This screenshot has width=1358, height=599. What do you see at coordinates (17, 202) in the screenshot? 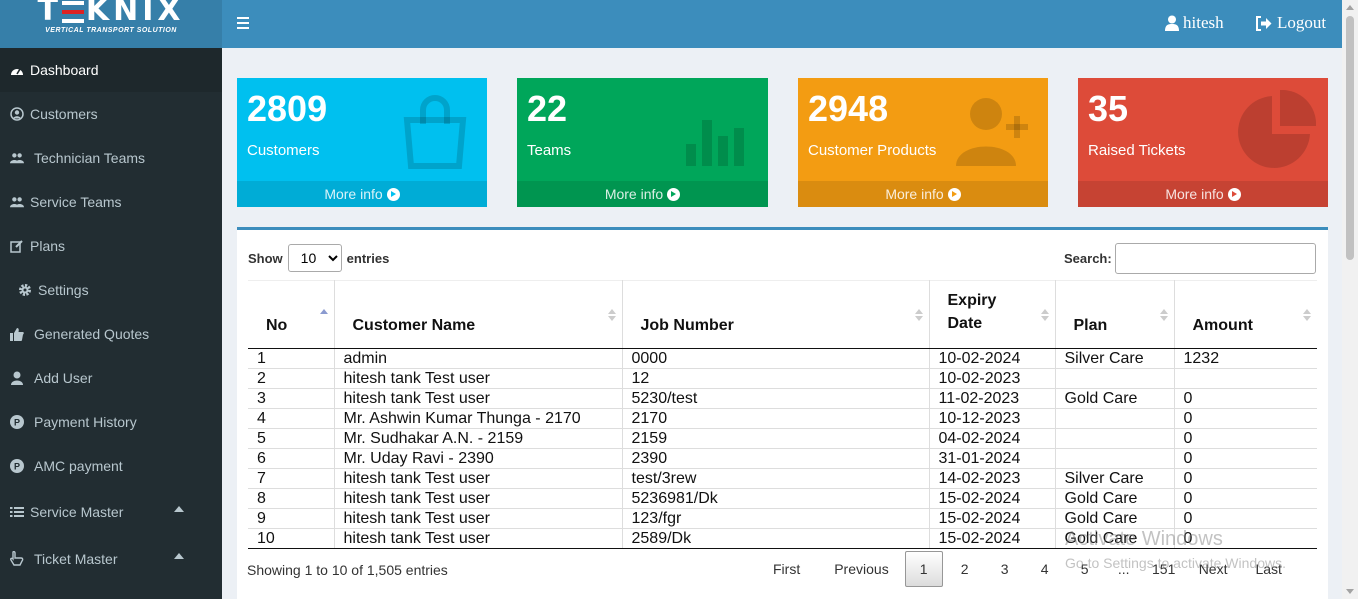
I see `users-icon` at bounding box center [17, 202].